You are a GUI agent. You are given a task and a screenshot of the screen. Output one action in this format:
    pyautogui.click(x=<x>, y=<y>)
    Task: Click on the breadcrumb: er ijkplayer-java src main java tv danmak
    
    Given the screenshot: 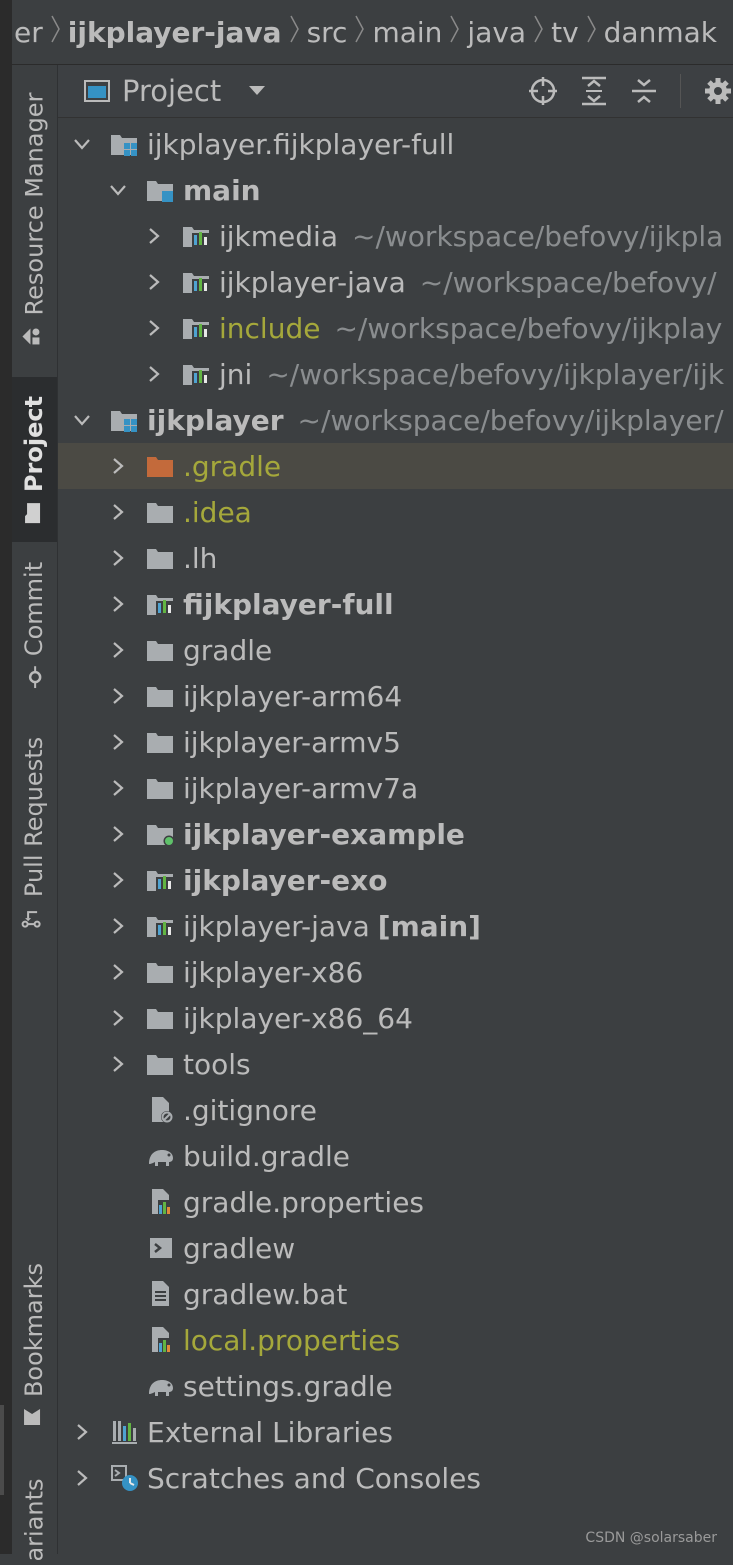 What is the action you would take?
    pyautogui.click(x=372, y=32)
    